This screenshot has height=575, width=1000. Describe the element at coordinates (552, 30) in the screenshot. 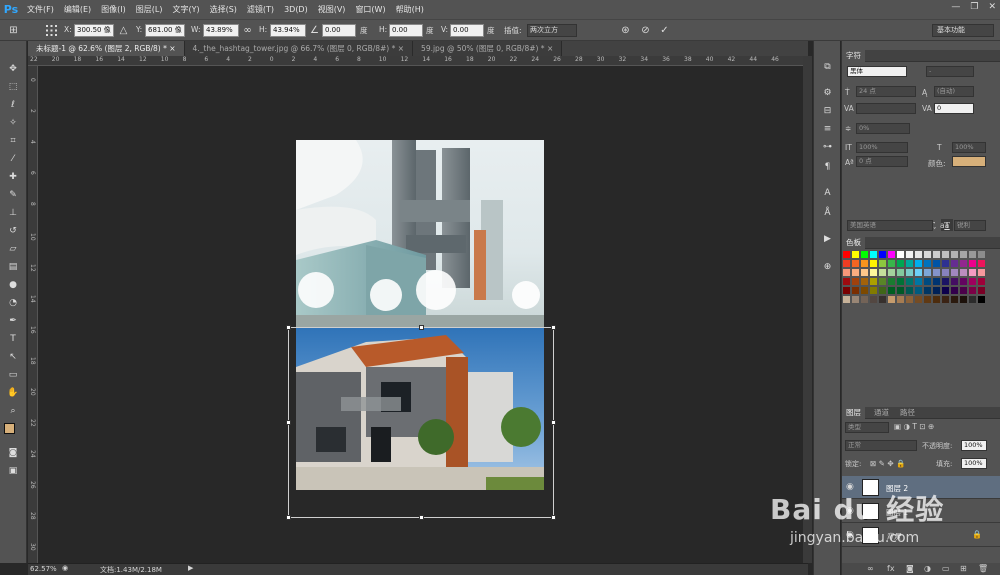

I see `interpolation-select: 两次立方` at that location.